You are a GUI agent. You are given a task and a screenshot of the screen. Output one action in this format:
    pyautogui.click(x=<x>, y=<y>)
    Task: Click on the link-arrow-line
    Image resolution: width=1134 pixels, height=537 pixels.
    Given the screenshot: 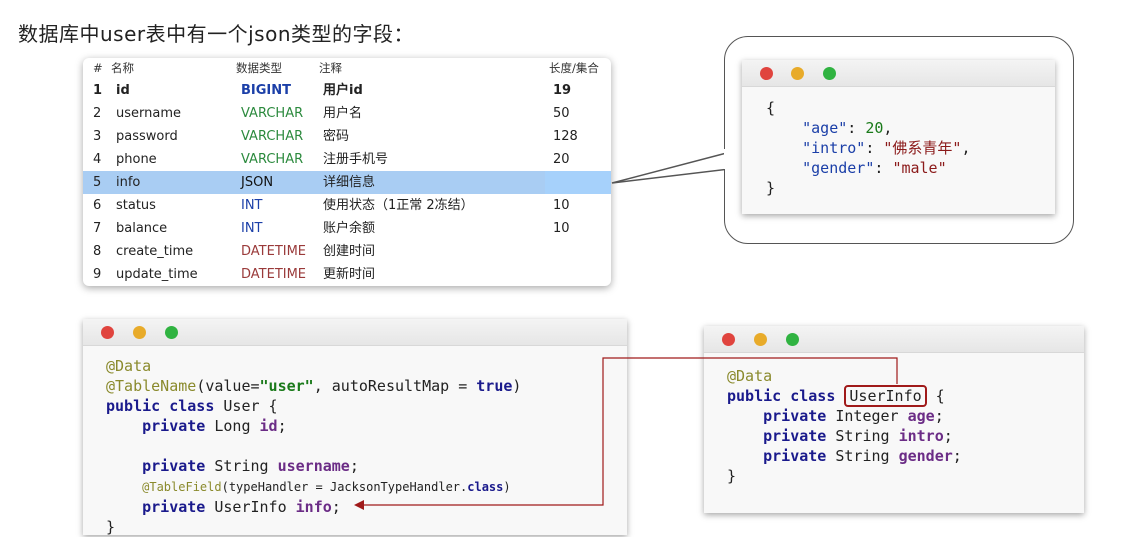 What is the action you would take?
    pyautogui.click(x=630, y=431)
    